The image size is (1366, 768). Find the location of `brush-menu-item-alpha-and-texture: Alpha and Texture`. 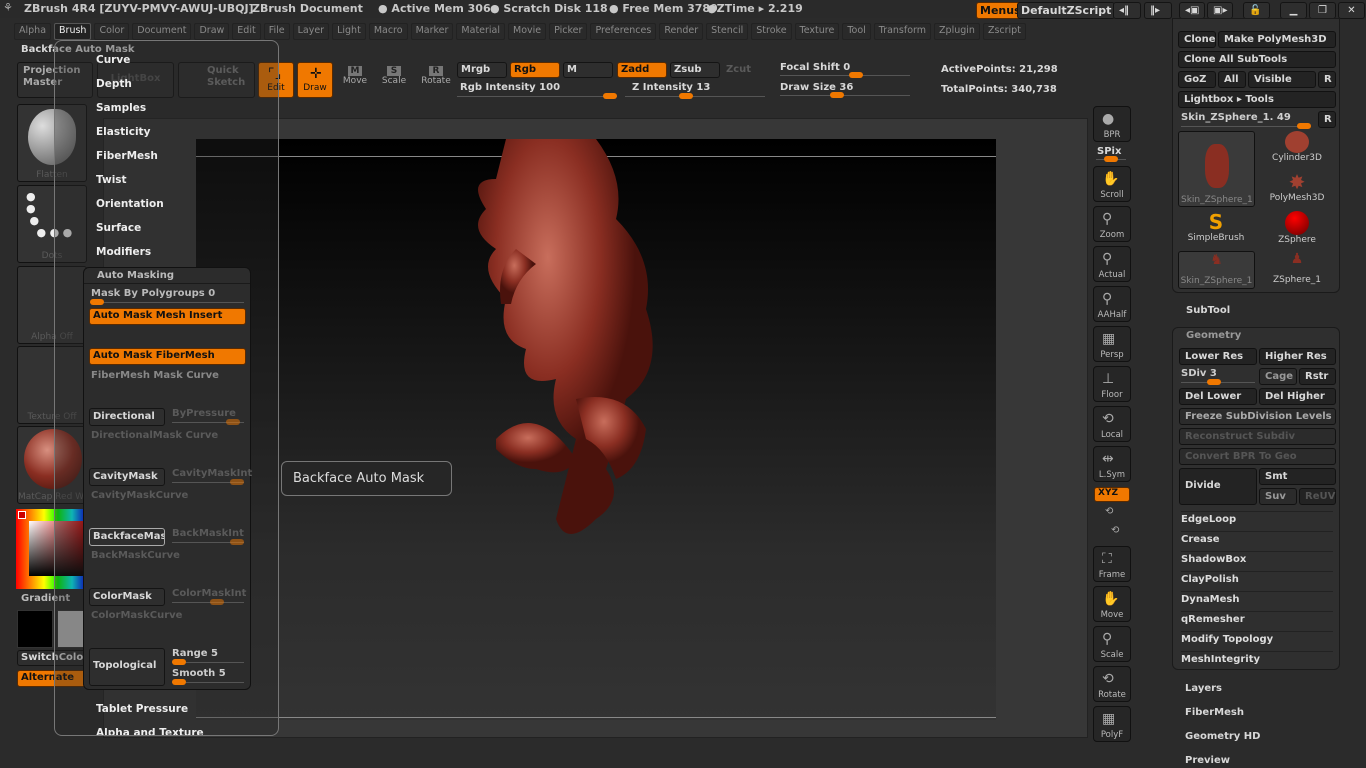

brush-menu-item-alpha-and-texture: Alpha and Texture is located at coordinates (150, 731).